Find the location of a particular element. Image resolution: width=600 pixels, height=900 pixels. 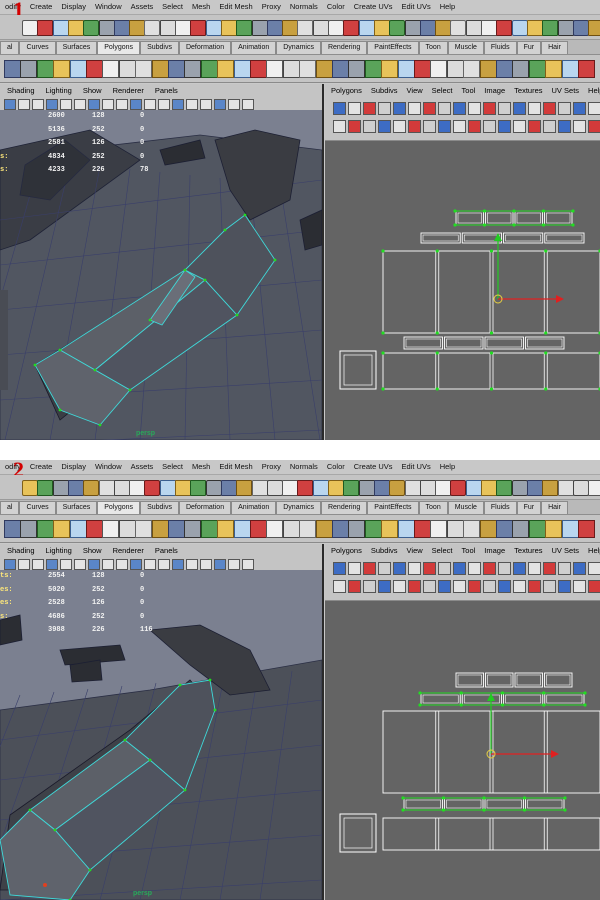

tab-toon: Toon is located at coordinates (433, 47).